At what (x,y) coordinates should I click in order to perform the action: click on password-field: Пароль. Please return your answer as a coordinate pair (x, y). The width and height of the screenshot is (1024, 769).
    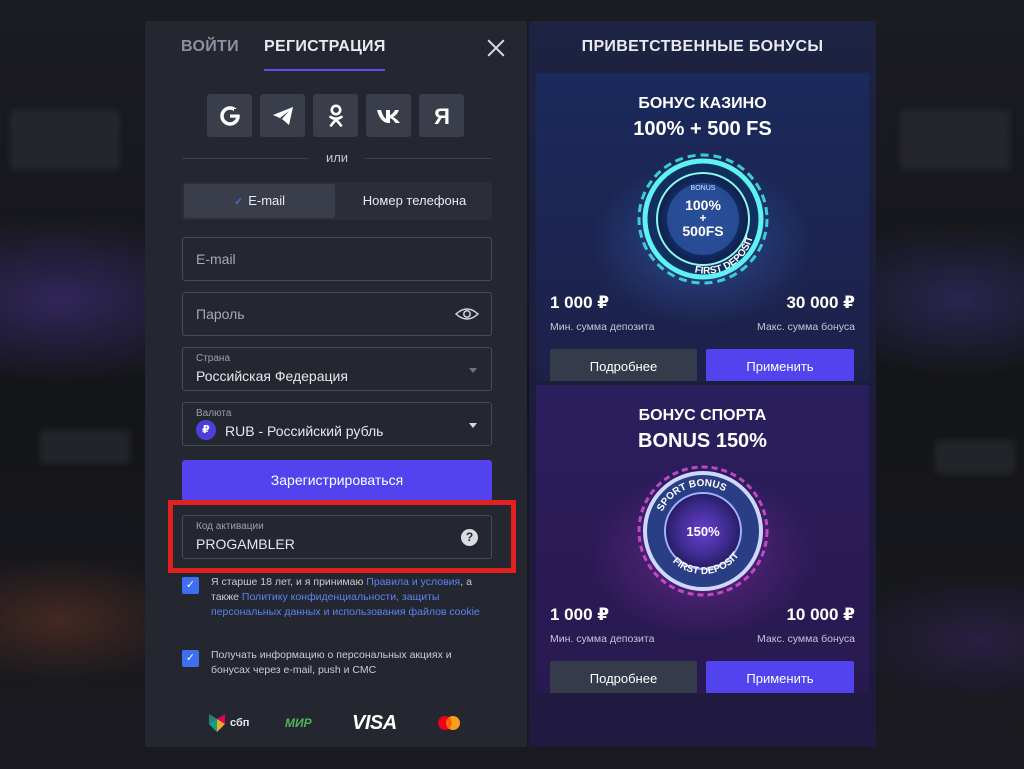
    Looking at the image, I should click on (337, 314).